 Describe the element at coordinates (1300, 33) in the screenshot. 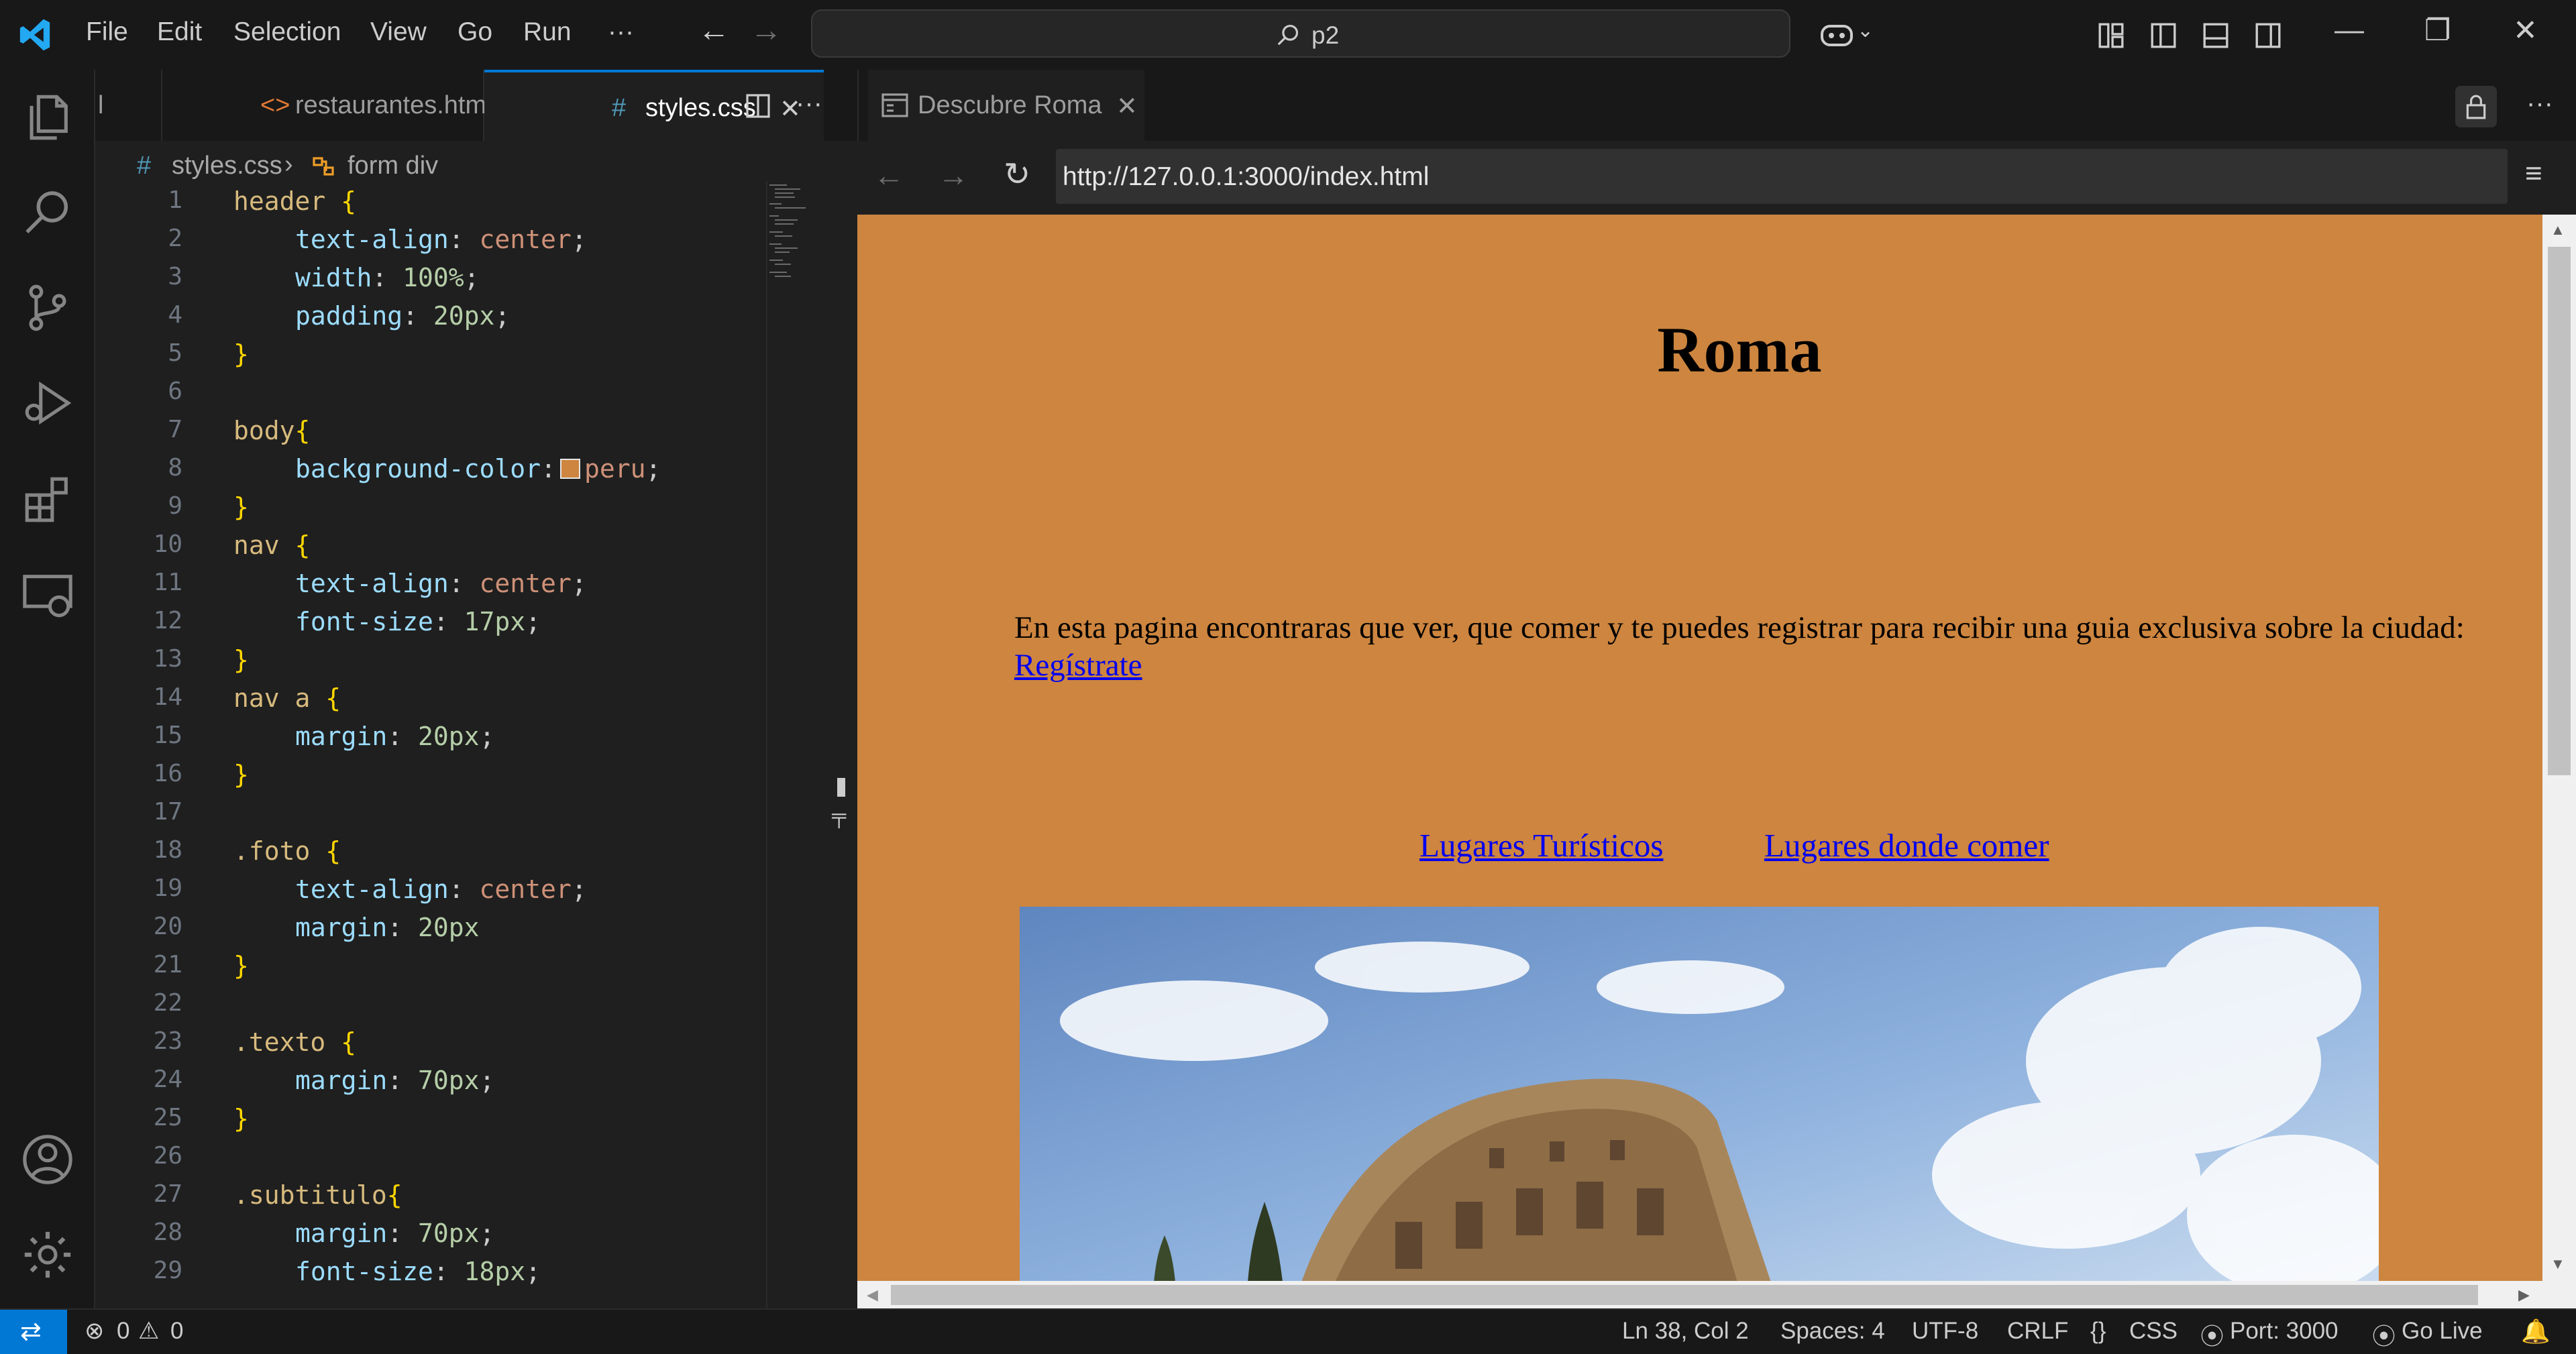

I see `command-center-search: p2` at that location.